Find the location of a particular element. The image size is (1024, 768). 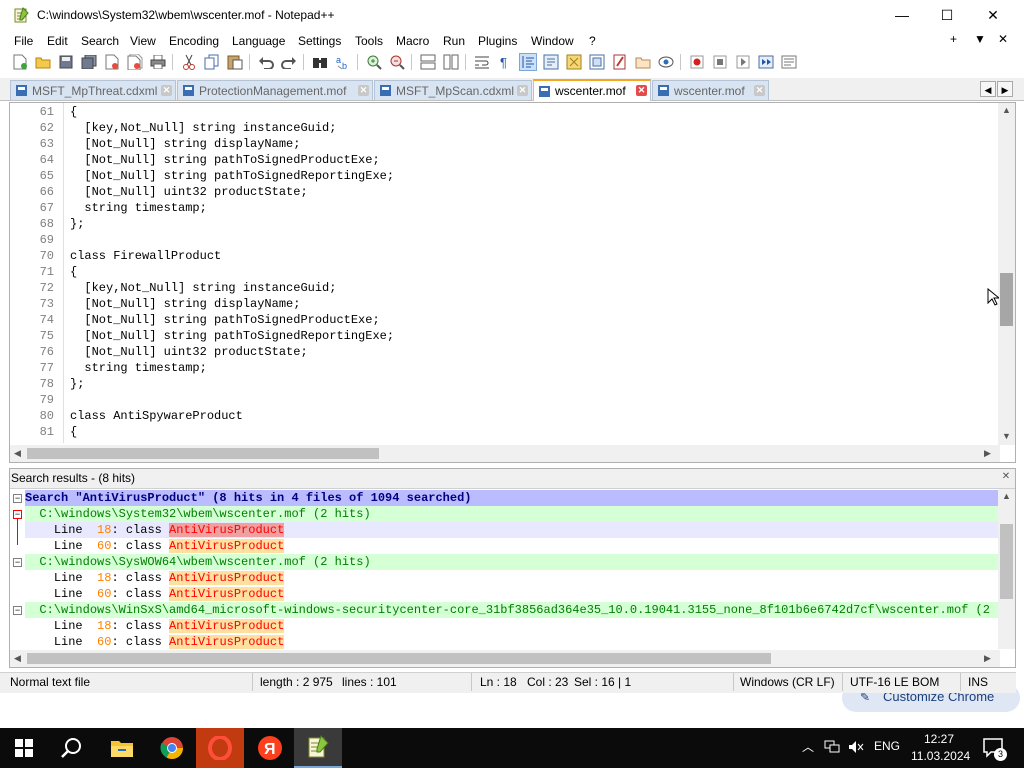

results-horizontal-scrollbar: ◀ ▶ is located at coordinates (505, 658).